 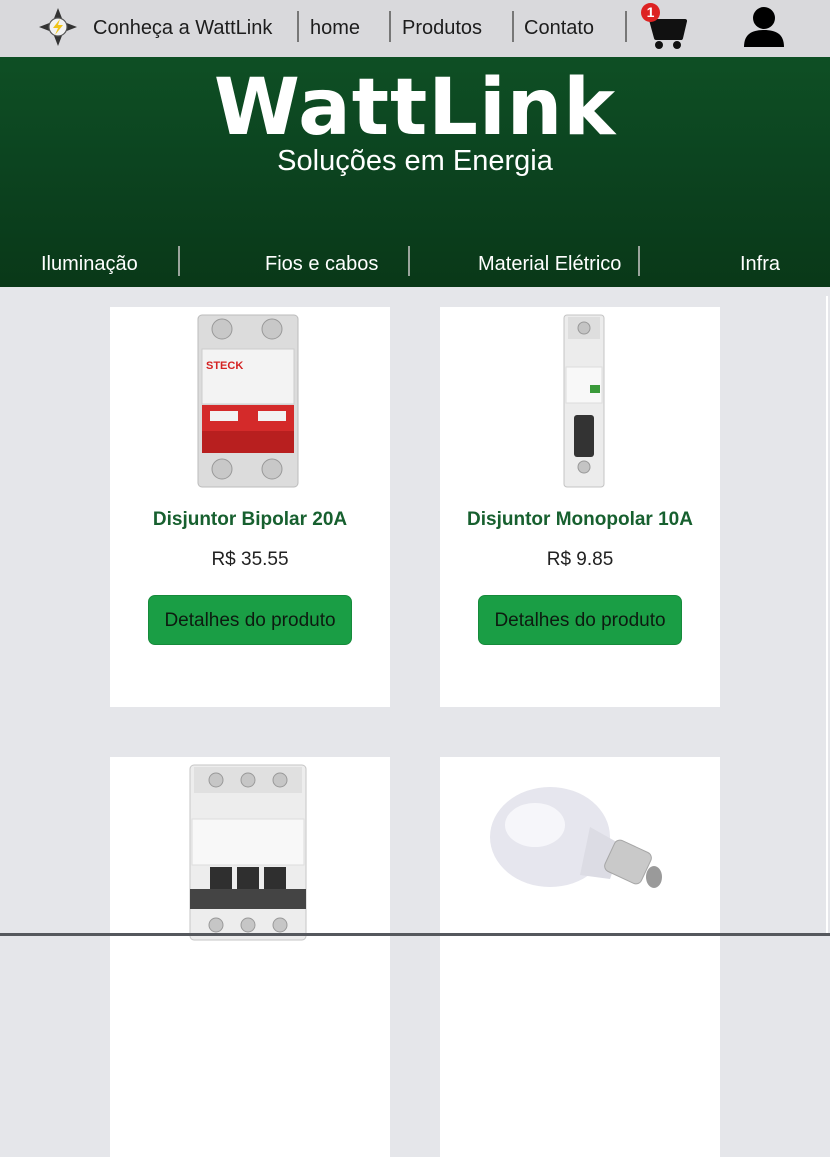 I want to click on product-price: R$ 35.55, so click(x=250, y=559).